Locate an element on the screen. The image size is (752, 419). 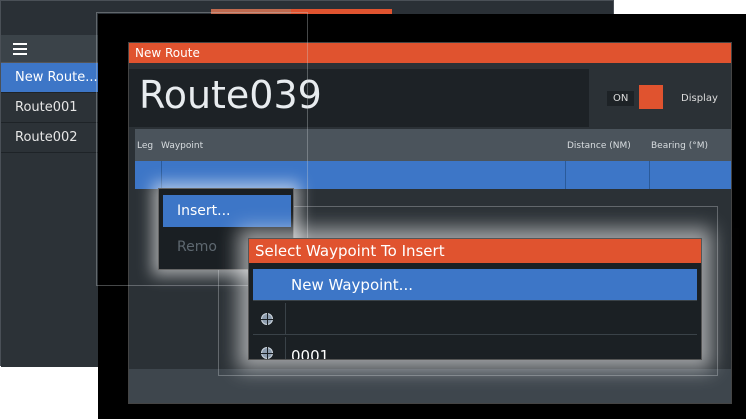
list-item: 0001 is located at coordinates (475, 348).